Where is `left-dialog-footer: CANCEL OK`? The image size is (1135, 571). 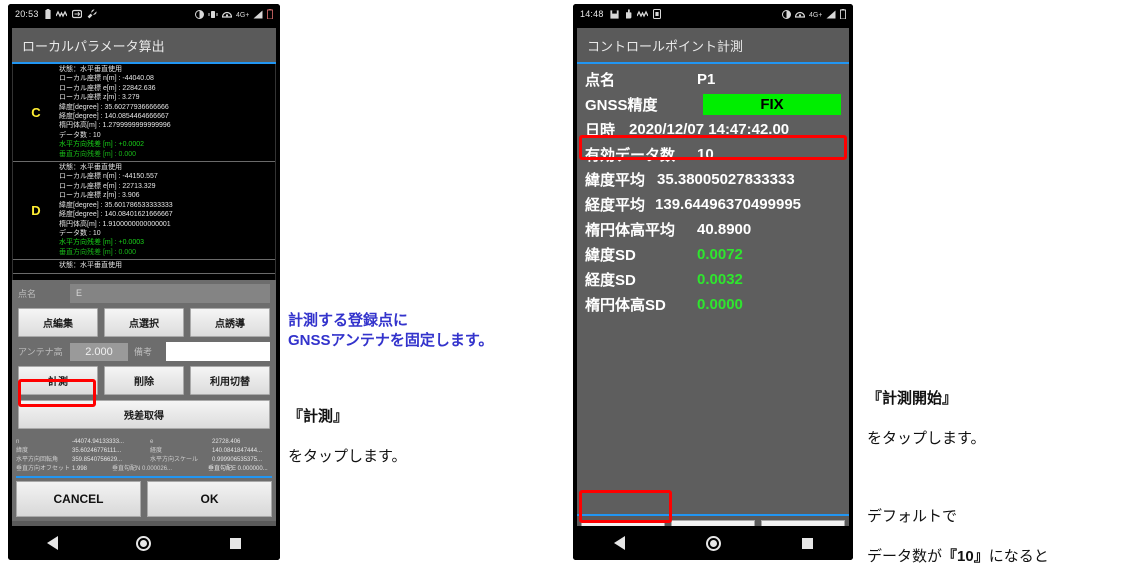
left-dialog-footer: CANCEL OK is located at coordinates (144, 498).